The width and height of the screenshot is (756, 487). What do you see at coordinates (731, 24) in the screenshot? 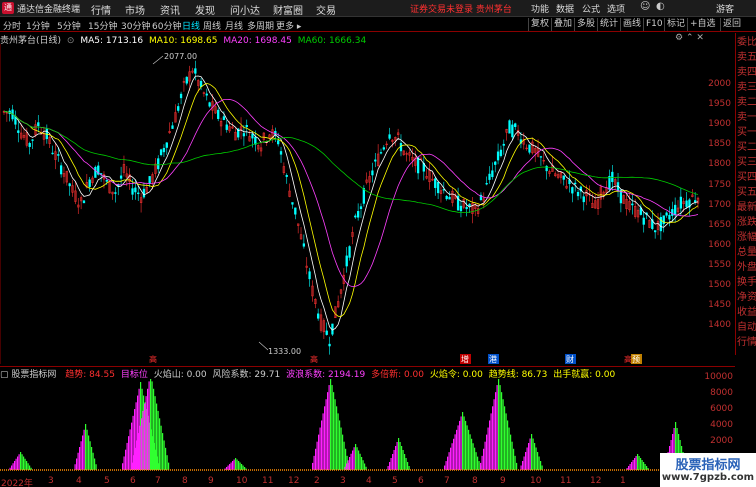
I see `back-button: 返回` at bounding box center [731, 24].